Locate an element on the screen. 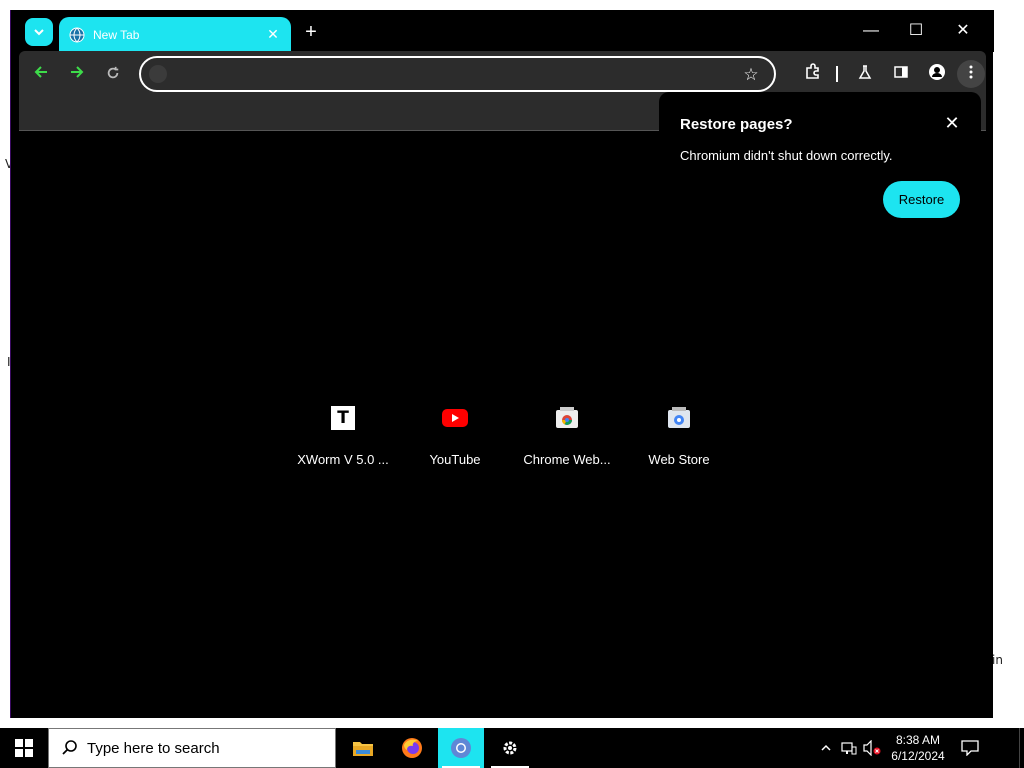  tab-search-button is located at coordinates (39, 32).